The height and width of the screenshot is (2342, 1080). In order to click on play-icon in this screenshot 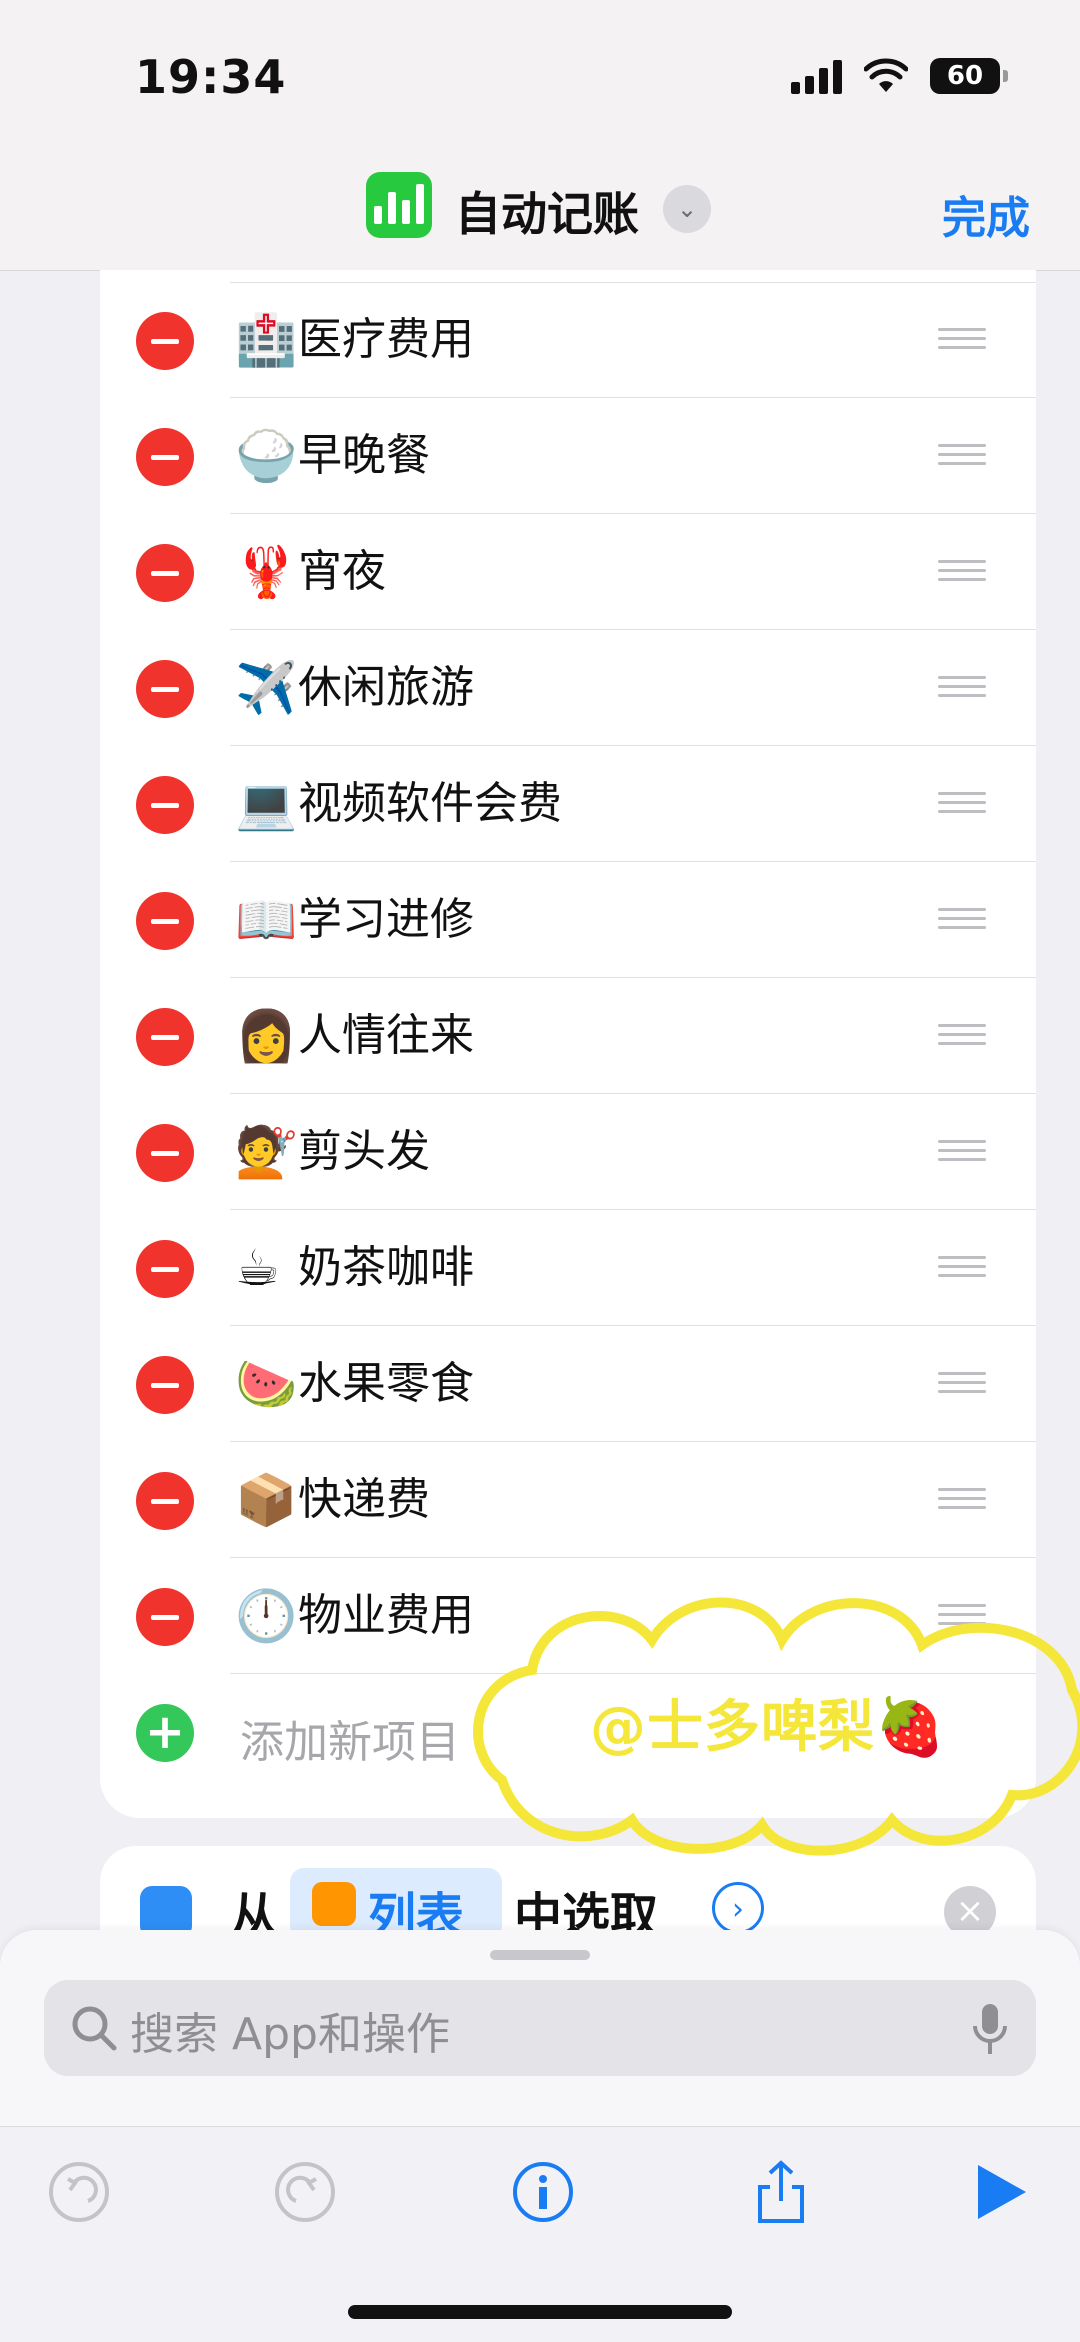, I will do `click(1001, 2192)`.